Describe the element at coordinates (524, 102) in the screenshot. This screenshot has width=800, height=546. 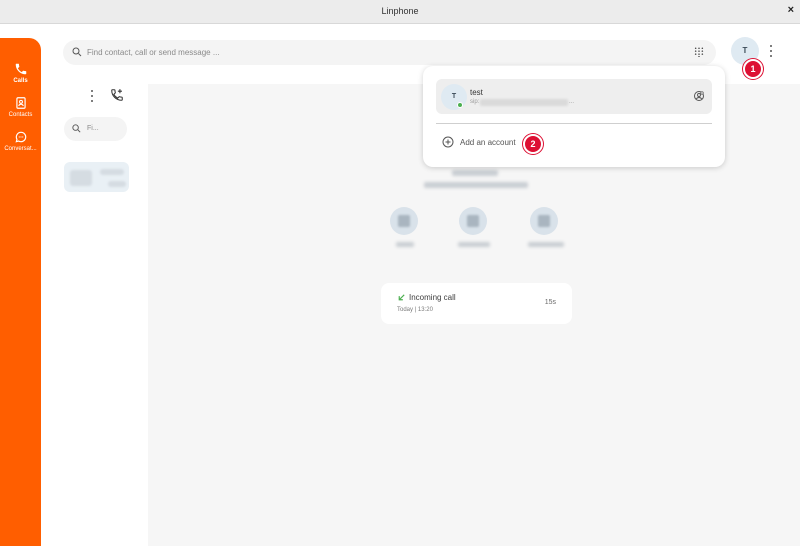
I see `redacted-account-address` at that location.